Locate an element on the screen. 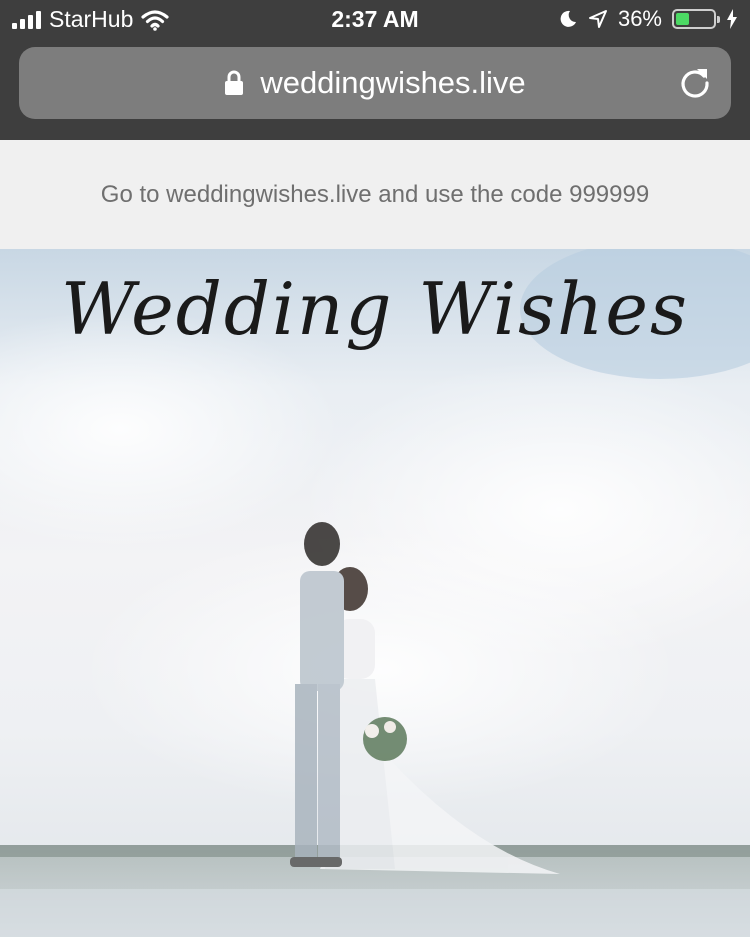 This screenshot has width=750, height=937. url-text: weddingwishes.live is located at coordinates (392, 83).